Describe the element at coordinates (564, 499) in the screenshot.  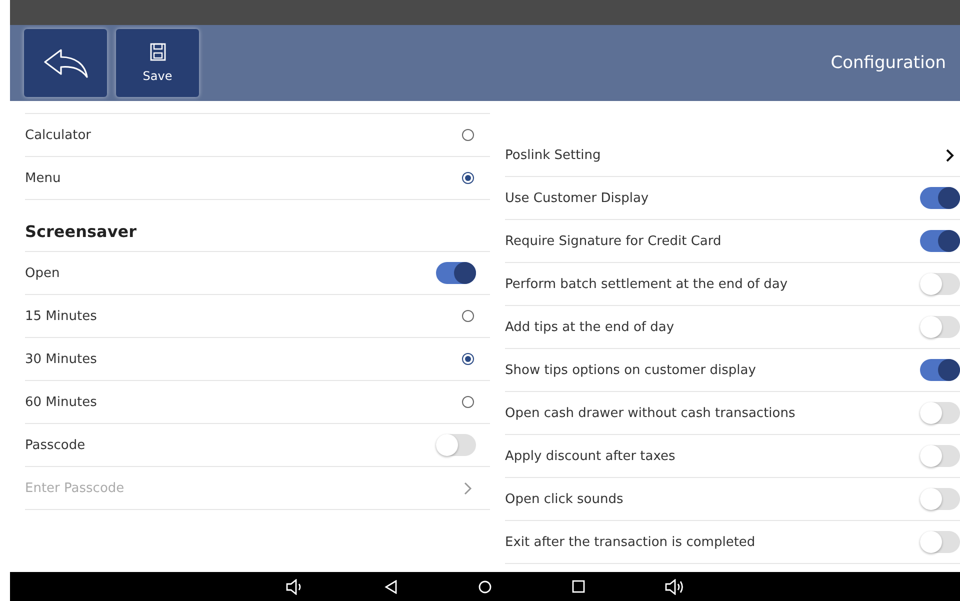
I see `setting-label: Open click sounds` at that location.